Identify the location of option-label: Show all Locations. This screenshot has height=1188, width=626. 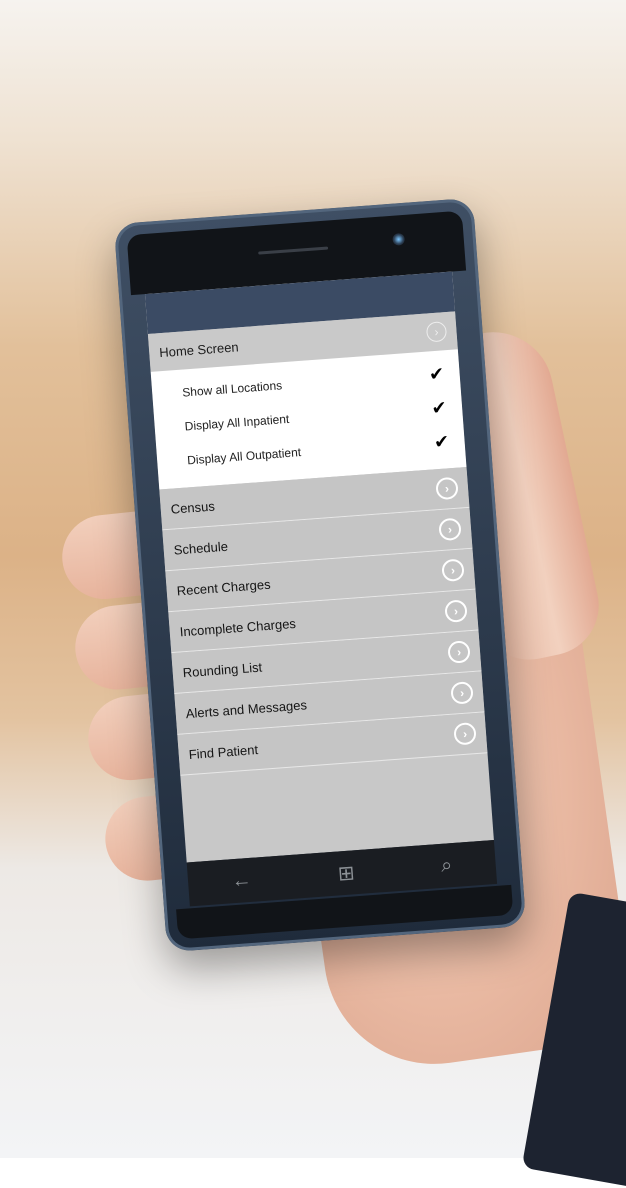
(232, 389).